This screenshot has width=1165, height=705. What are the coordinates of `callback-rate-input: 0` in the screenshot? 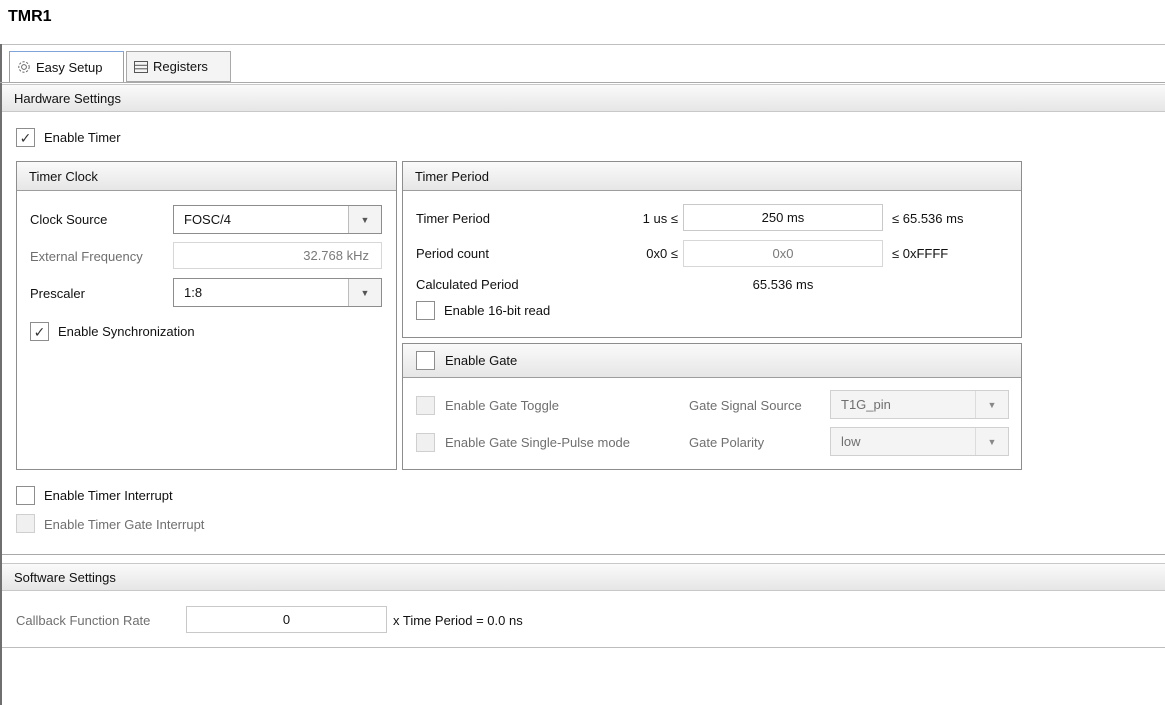 It's located at (286, 619).